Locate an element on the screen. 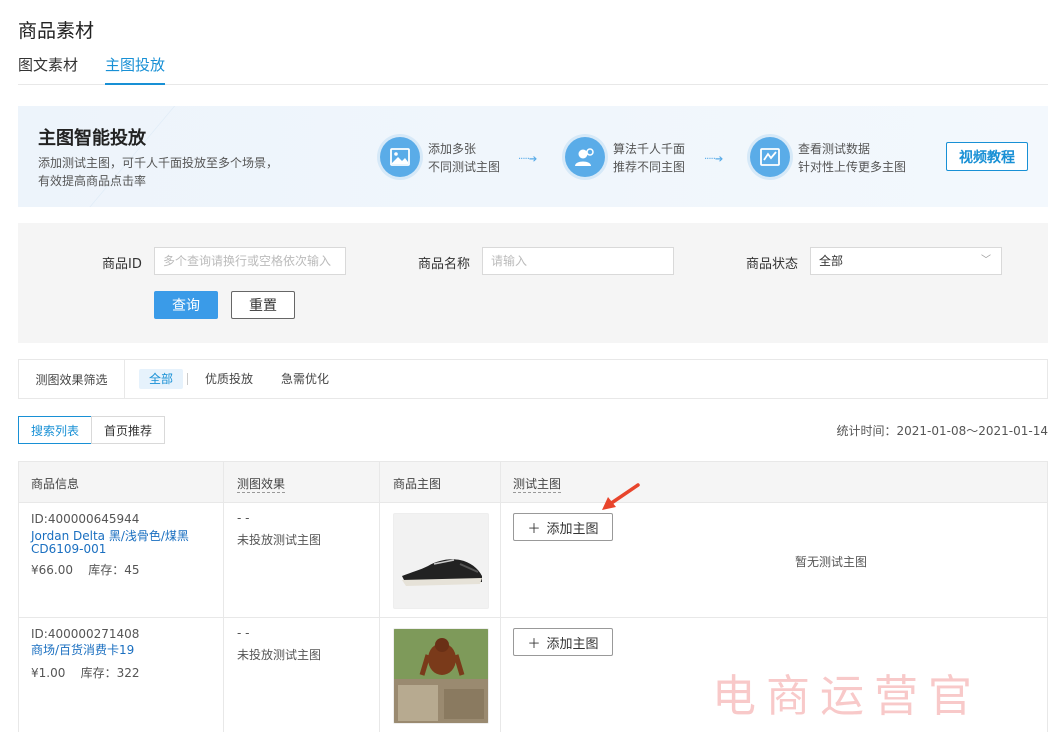  step-3-line1: 查看测试数据 is located at coordinates (834, 149).